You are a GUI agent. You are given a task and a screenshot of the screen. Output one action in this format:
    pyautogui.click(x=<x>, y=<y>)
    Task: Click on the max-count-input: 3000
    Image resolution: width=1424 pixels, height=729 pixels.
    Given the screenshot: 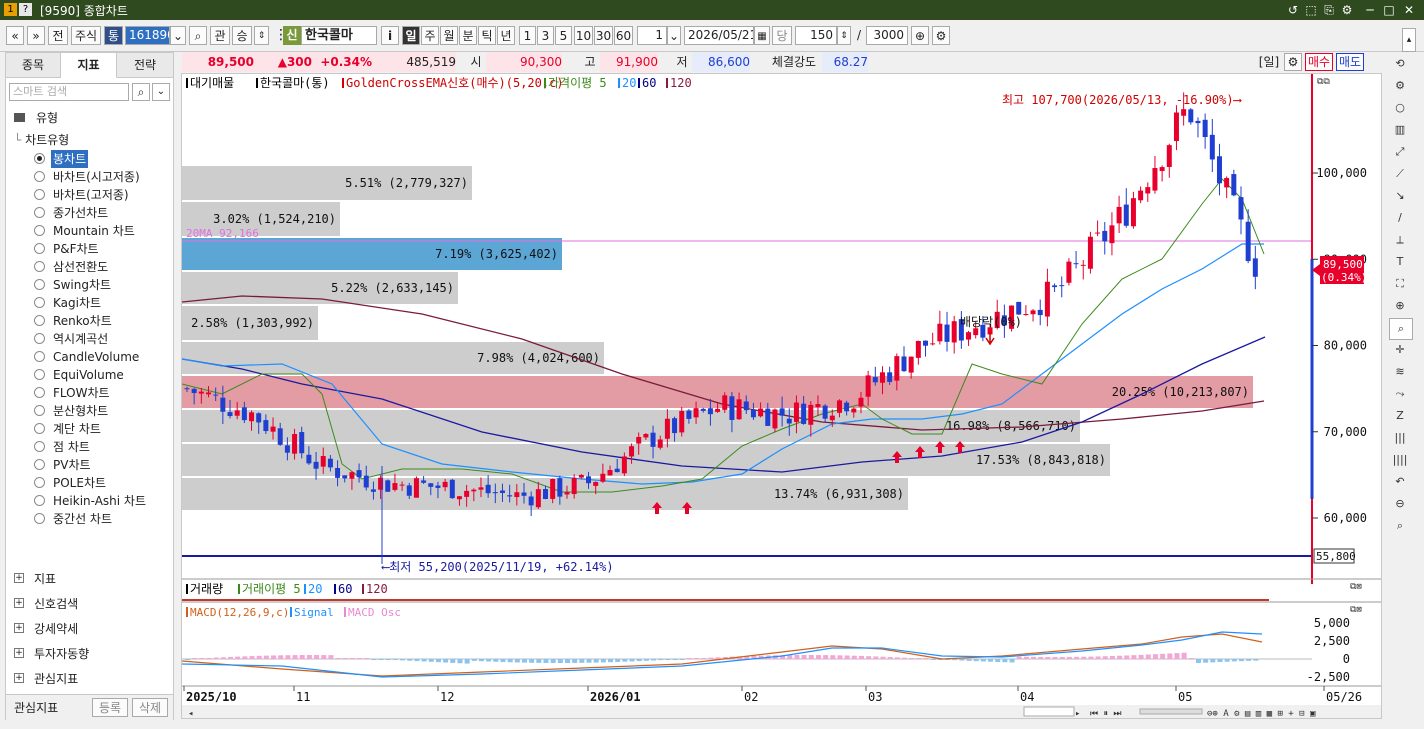 What is the action you would take?
    pyautogui.click(x=887, y=35)
    